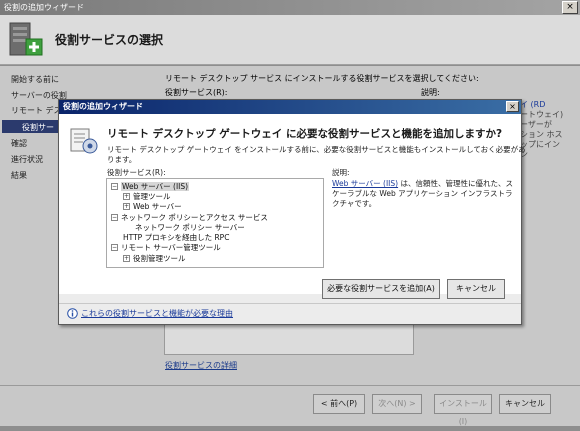 The width and height of the screenshot is (580, 431). What do you see at coordinates (512, 106) in the screenshot?
I see `dialog-close-button: ×` at bounding box center [512, 106].